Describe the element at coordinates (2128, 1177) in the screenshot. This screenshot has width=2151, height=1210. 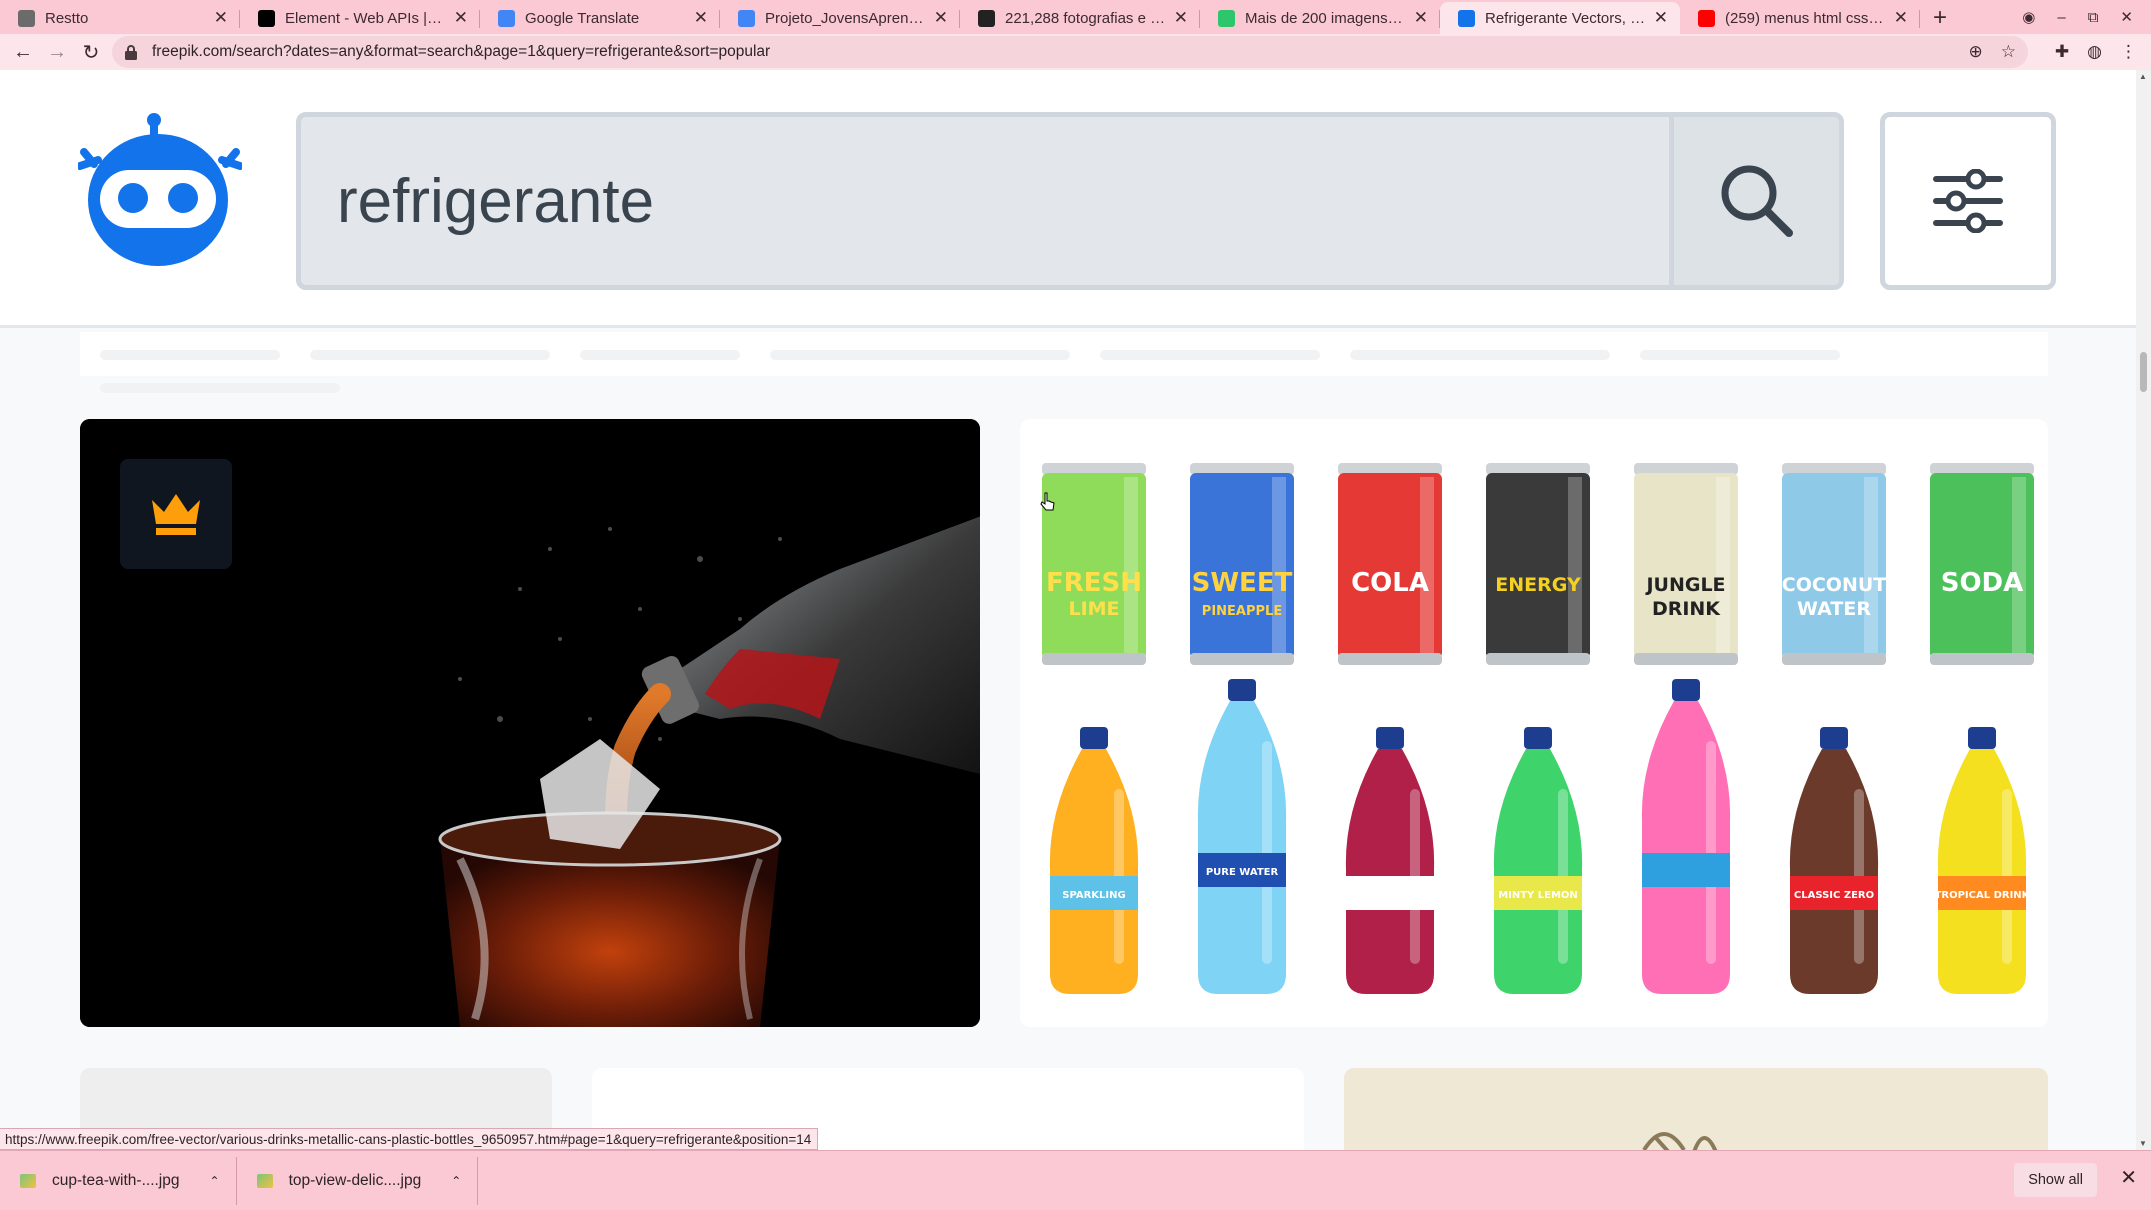
I see `close-shelf-icon: ✕` at that location.